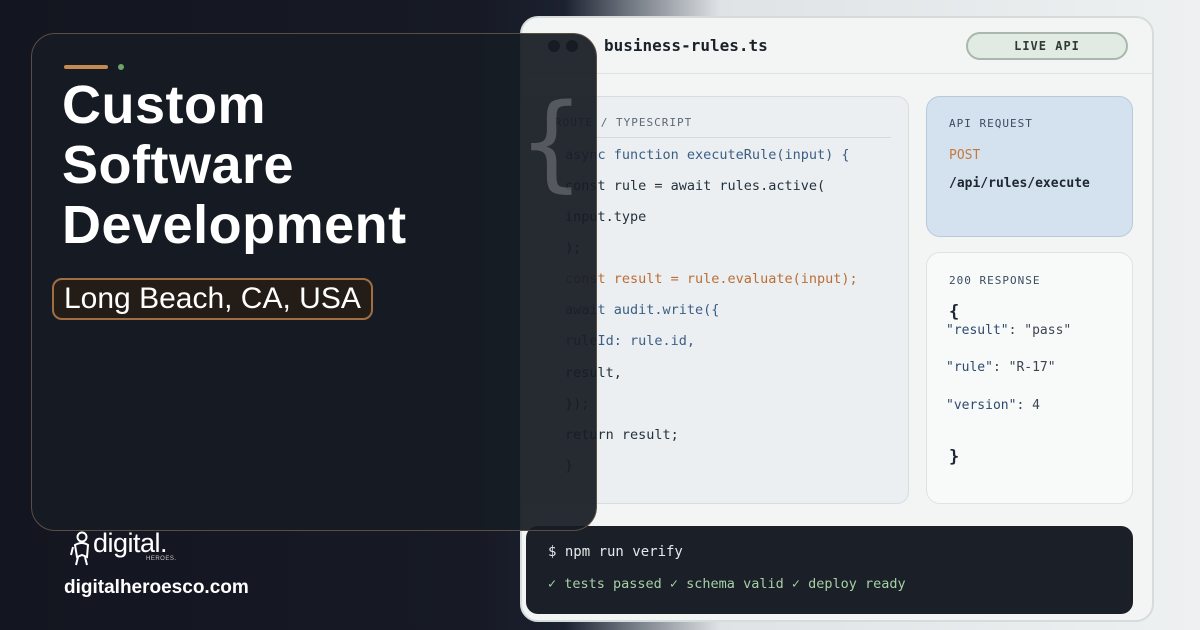  Describe the element at coordinates (161, 559) in the screenshot. I see `brand-logo-subtext: HEROES.` at that location.